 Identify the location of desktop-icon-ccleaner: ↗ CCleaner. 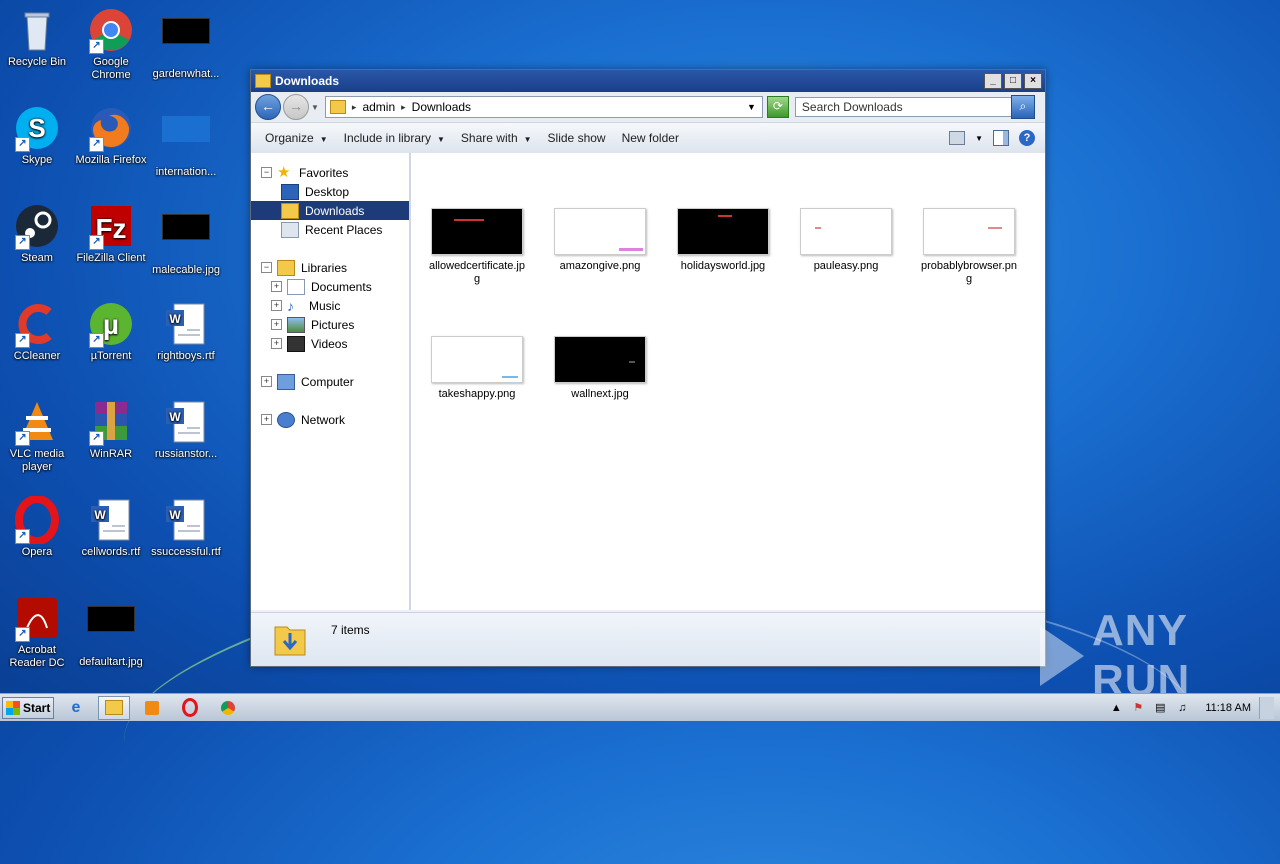
(37, 331).